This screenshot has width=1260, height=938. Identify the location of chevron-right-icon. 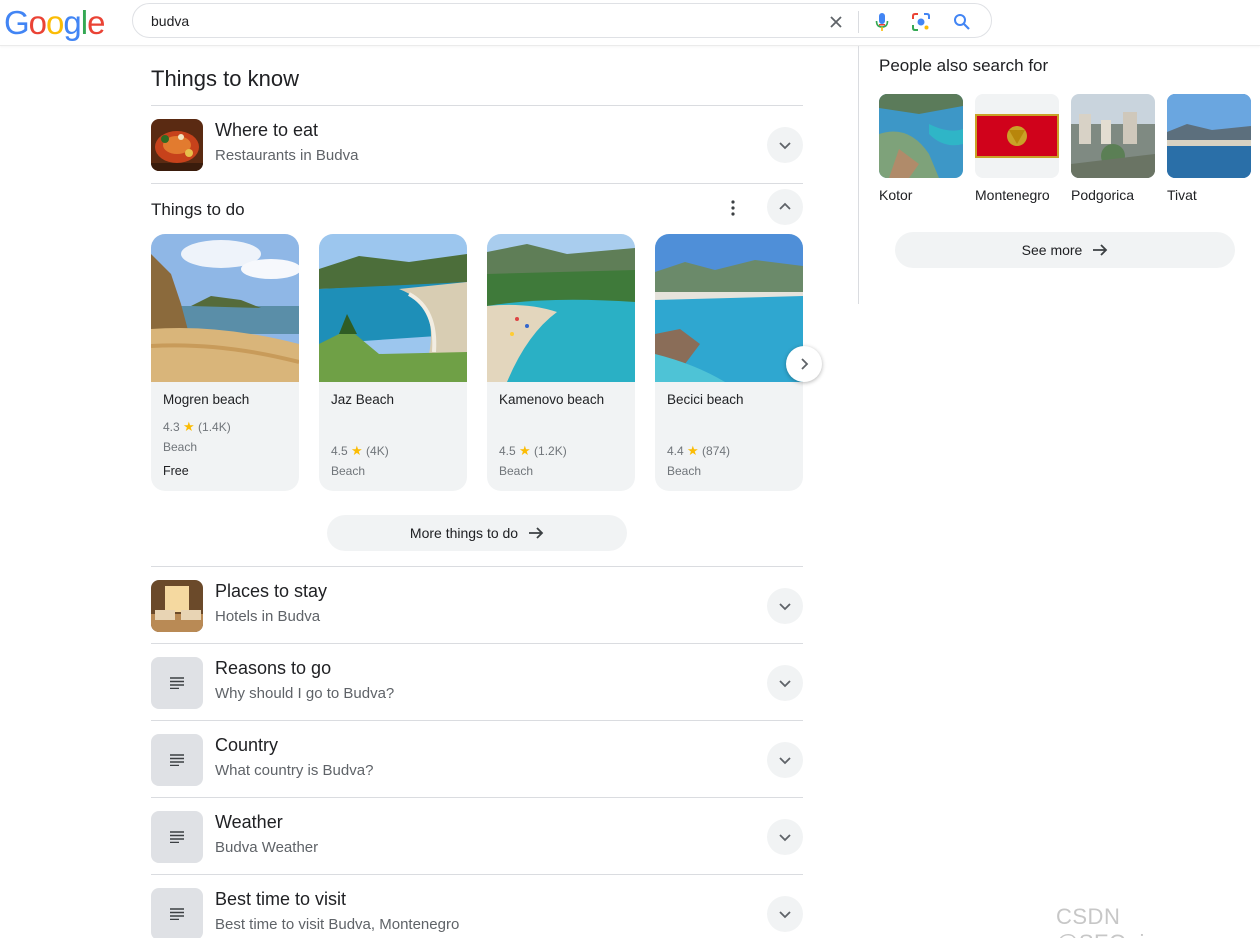
(805, 364).